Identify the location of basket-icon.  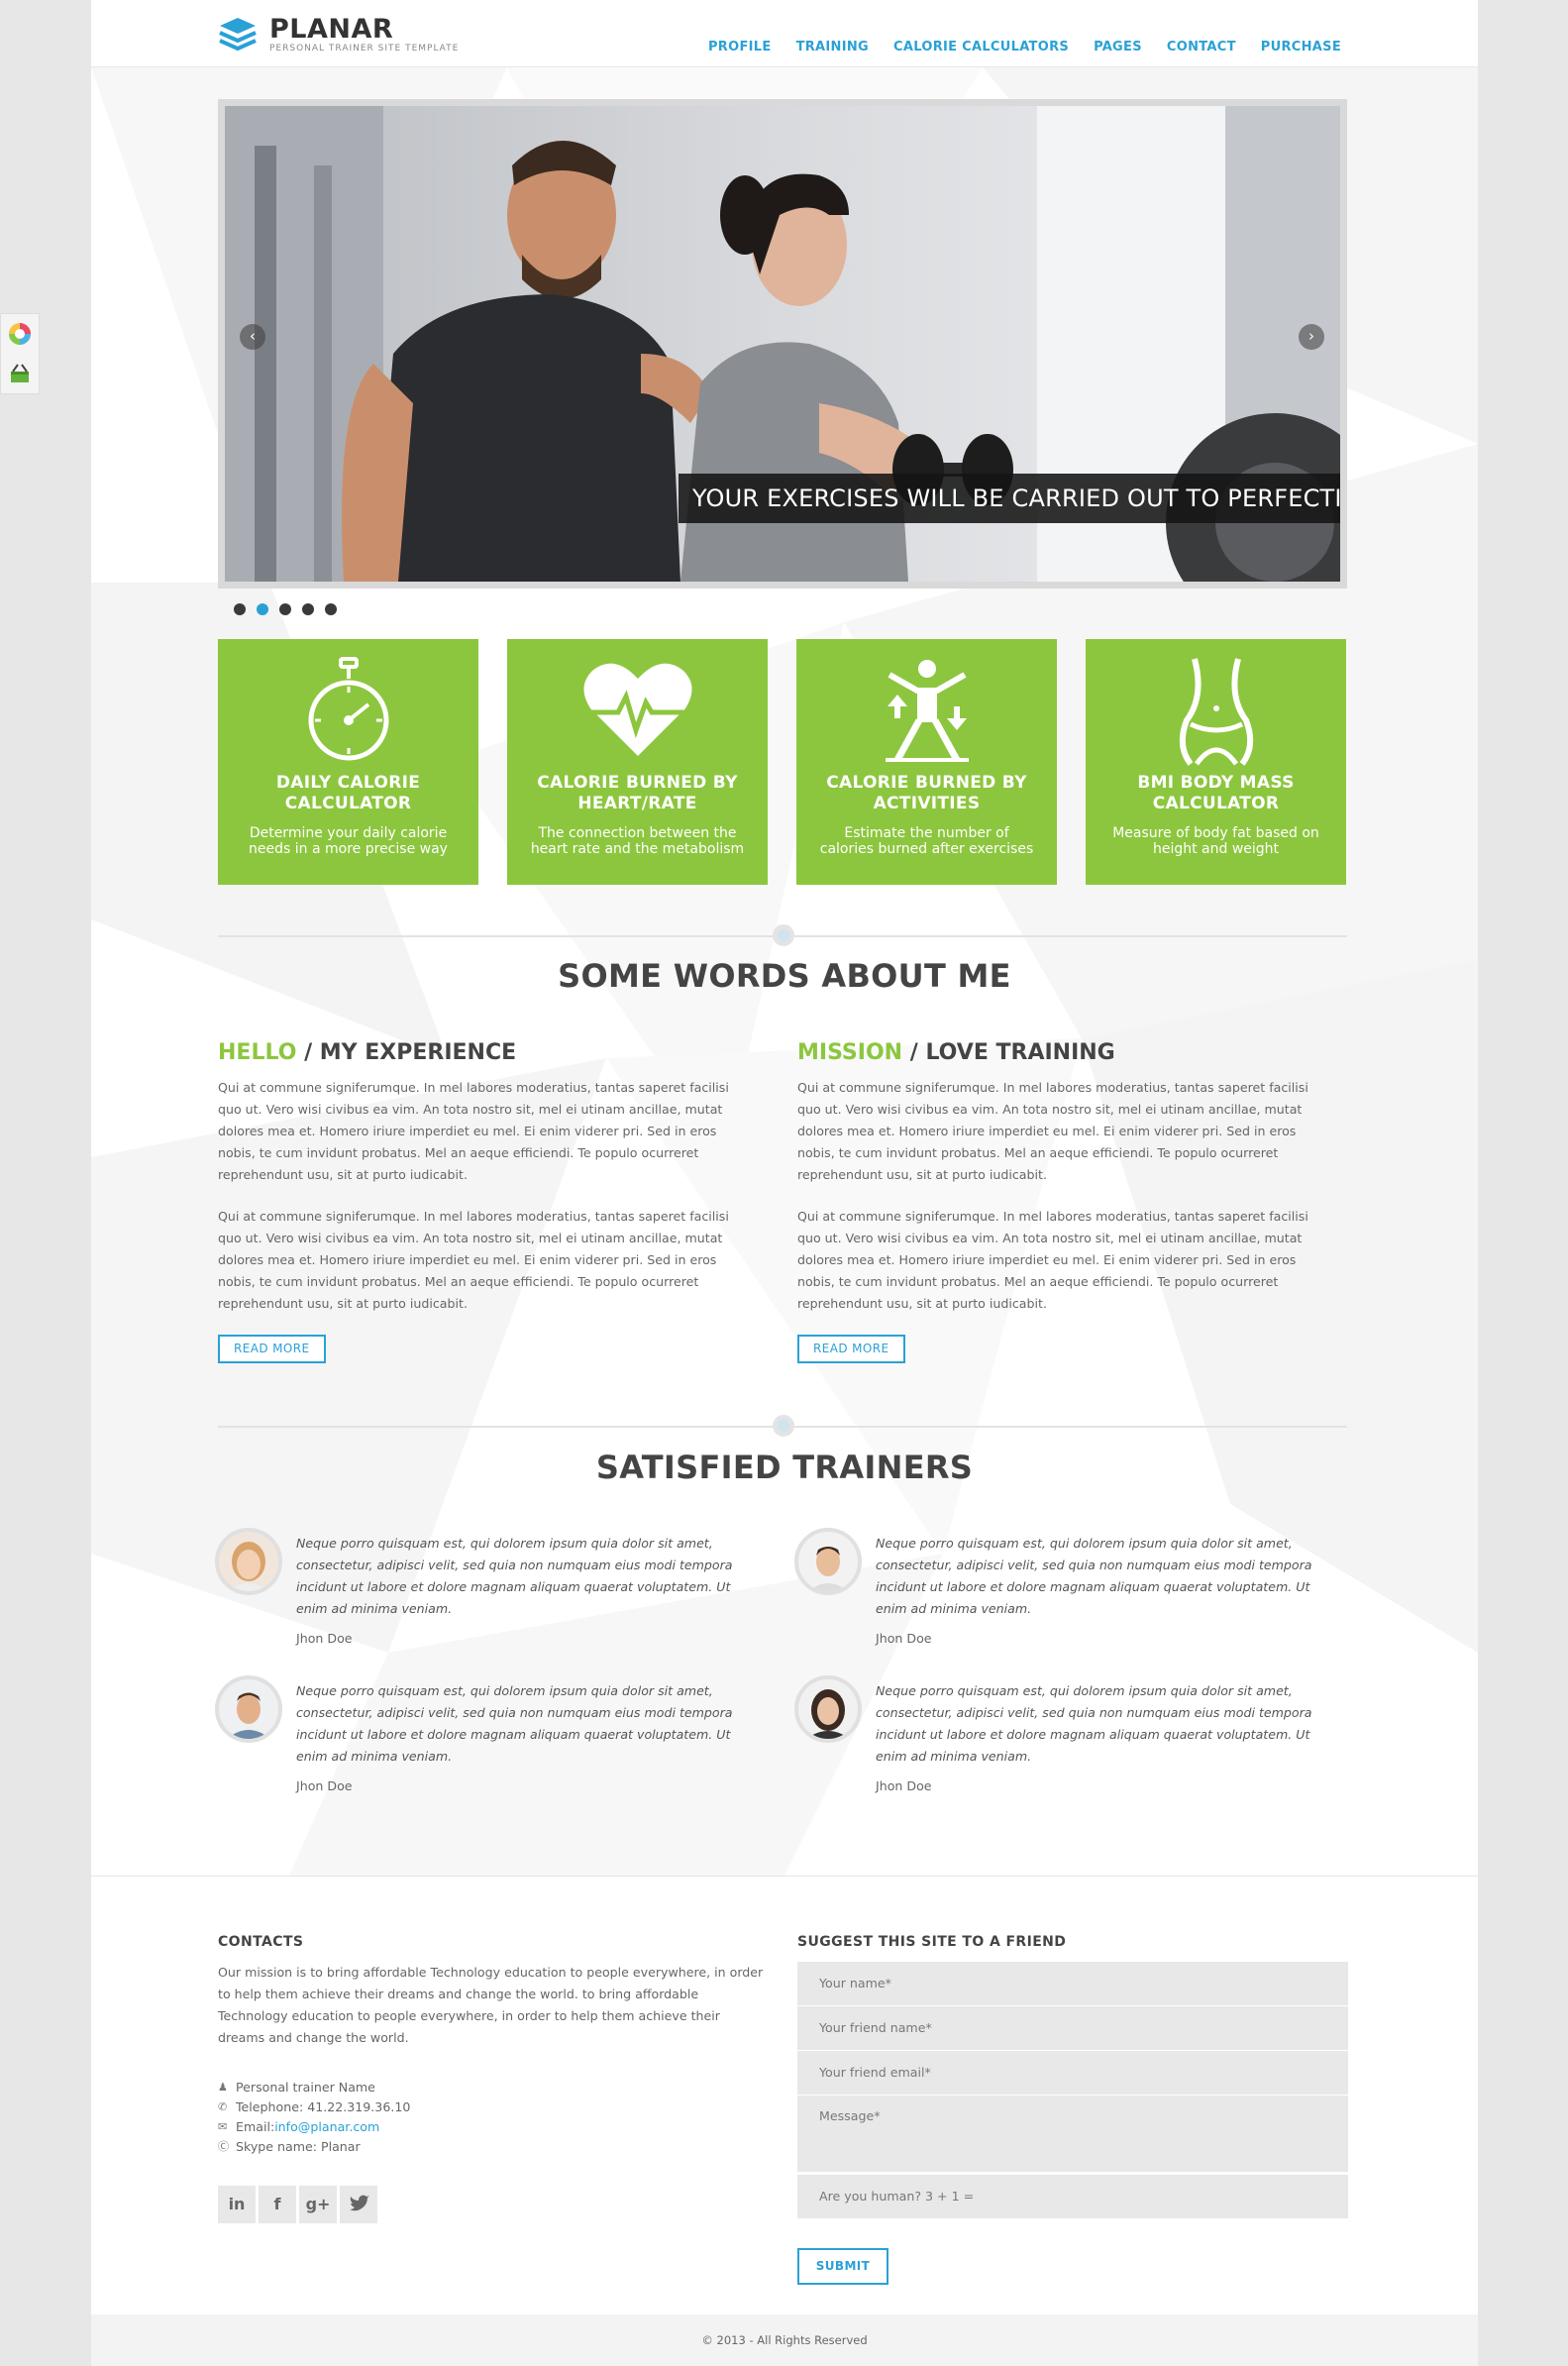
(20, 373).